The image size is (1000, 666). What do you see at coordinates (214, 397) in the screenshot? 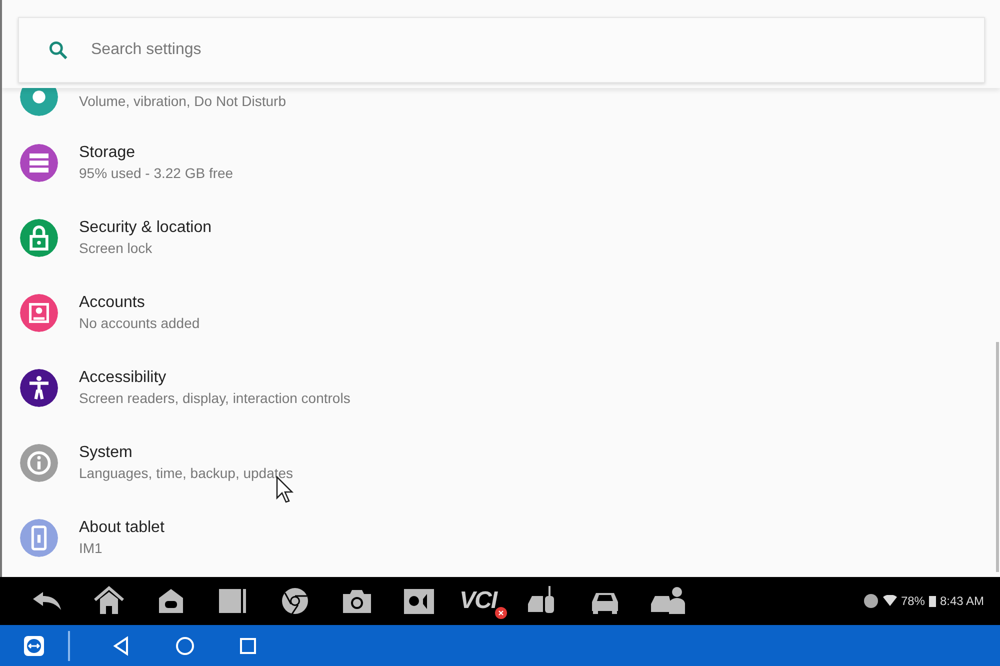
I see `setting-subtitle: Screen readers, display, interaction controls` at bounding box center [214, 397].